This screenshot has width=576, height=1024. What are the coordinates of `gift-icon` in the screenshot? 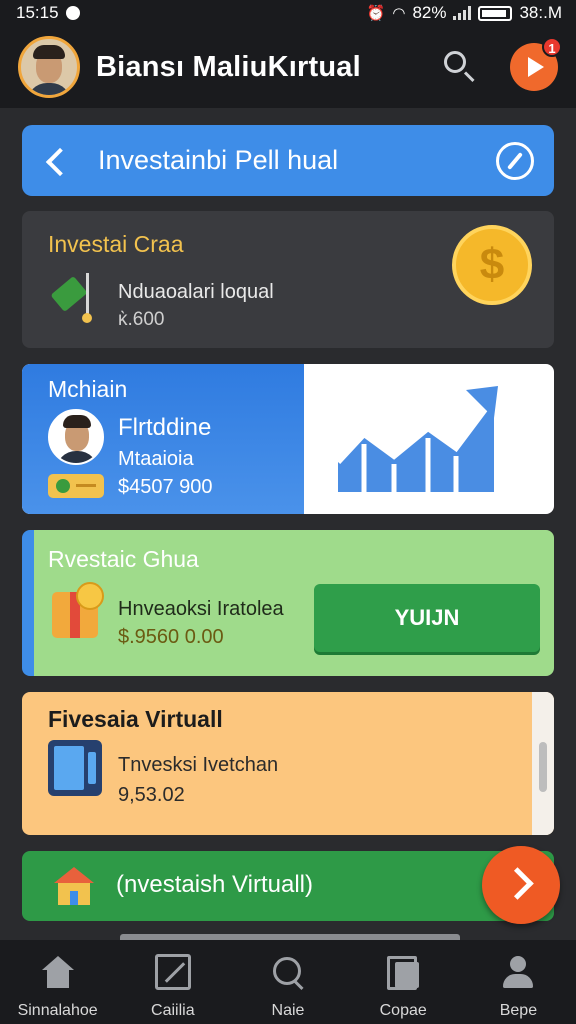 It's located at (78, 610).